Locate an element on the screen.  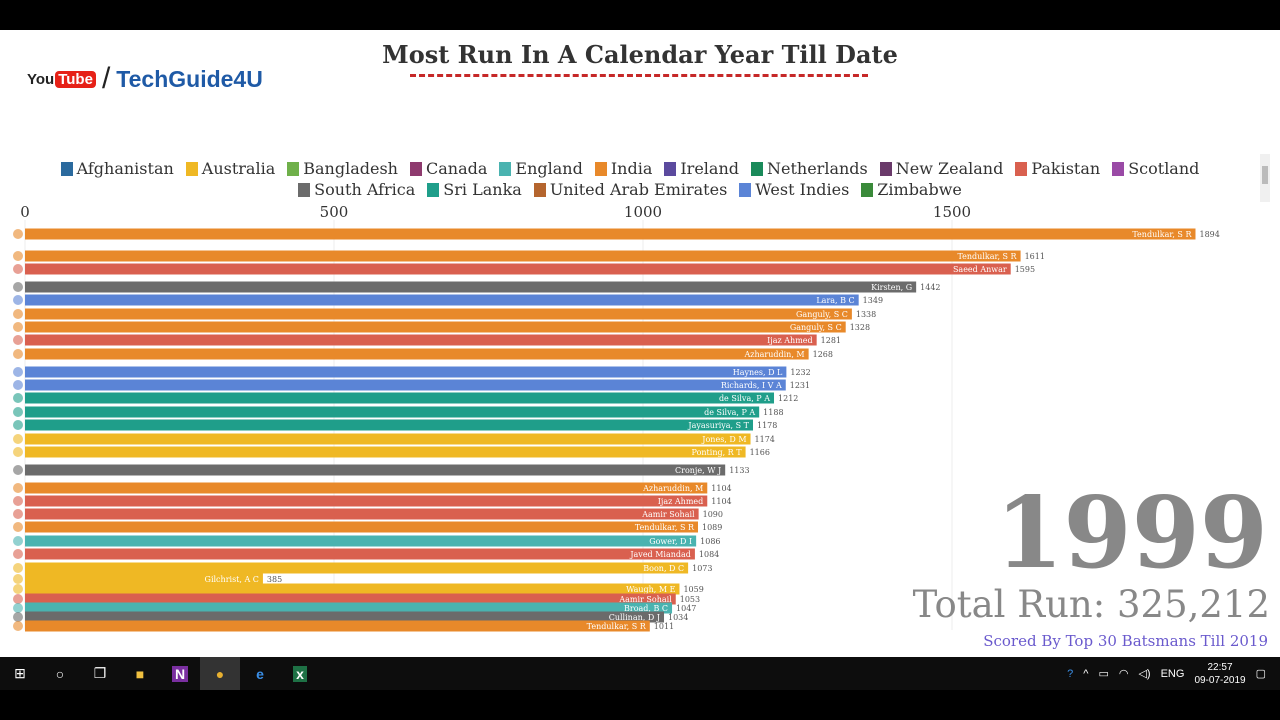
bar-group: Tendulkar, S R 1611 is located at coordinates (529, 256).